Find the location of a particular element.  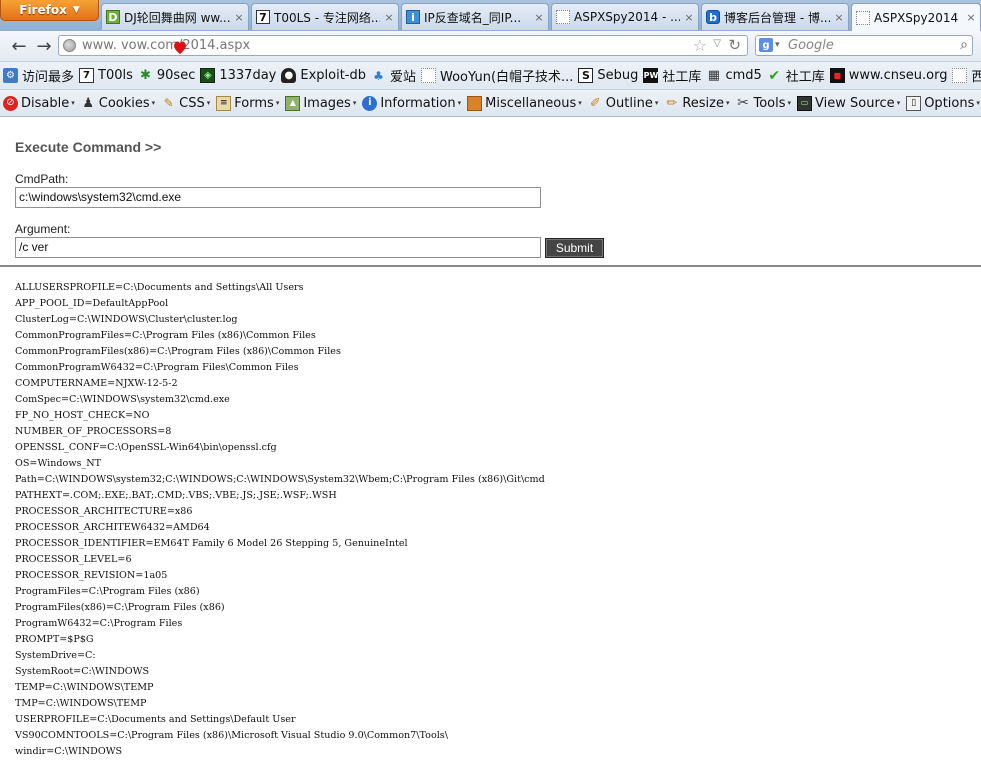

reload-icon: ↻ is located at coordinates (734, 45).